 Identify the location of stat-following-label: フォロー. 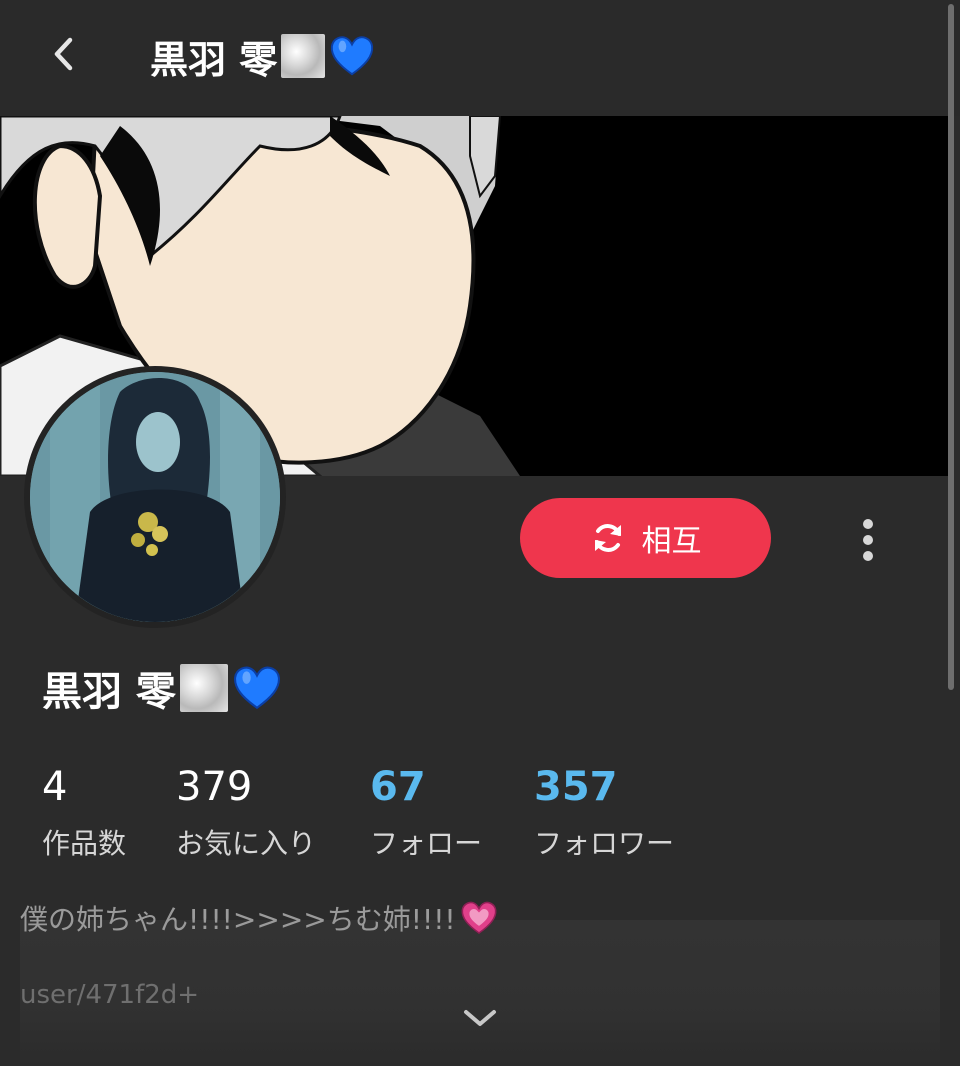
(426, 843).